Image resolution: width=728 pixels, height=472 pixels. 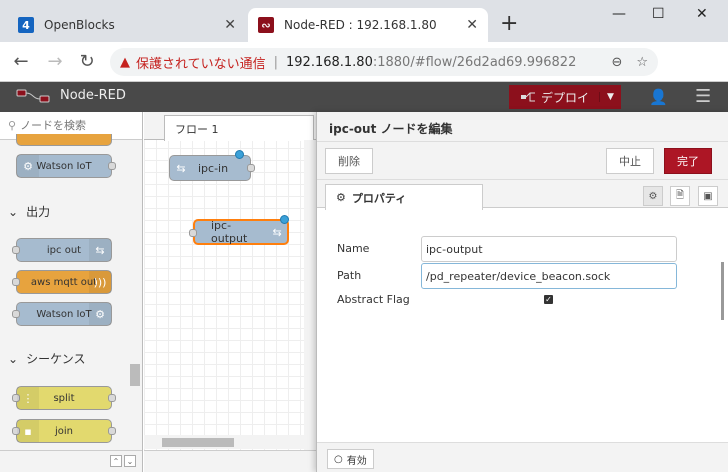 I want to click on node-label: ipc-in, so click(x=213, y=168).